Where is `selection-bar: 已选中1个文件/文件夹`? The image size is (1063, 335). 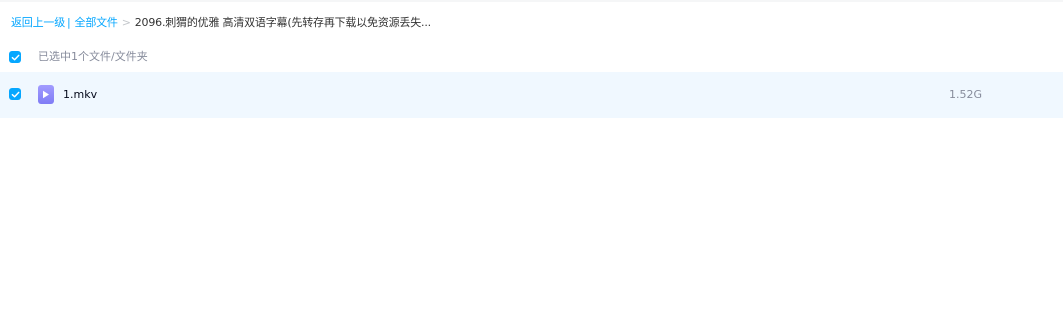
selection-bar: 已选中1个文件/文件夹 is located at coordinates (531, 56).